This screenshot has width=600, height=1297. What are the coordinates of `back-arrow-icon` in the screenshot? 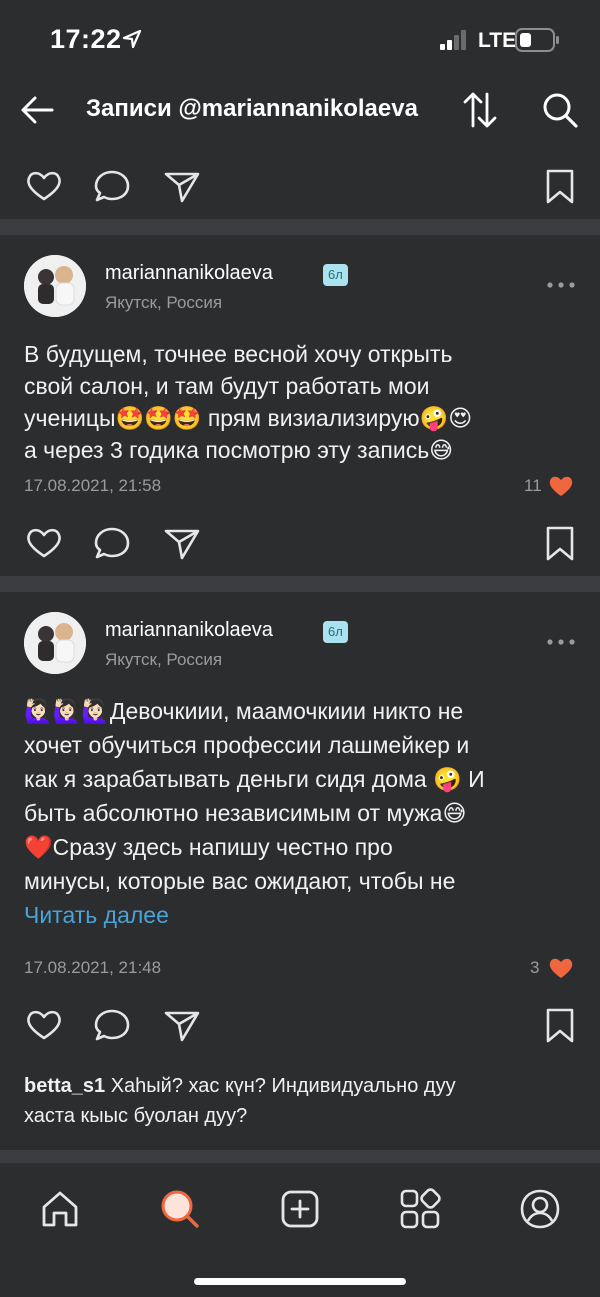 It's located at (38, 110).